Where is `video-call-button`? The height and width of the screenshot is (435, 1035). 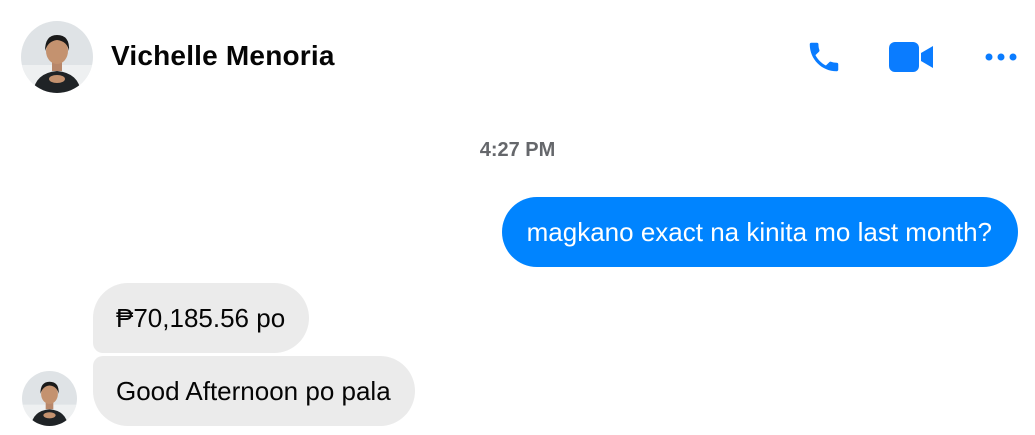
video-call-button is located at coordinates (912, 57).